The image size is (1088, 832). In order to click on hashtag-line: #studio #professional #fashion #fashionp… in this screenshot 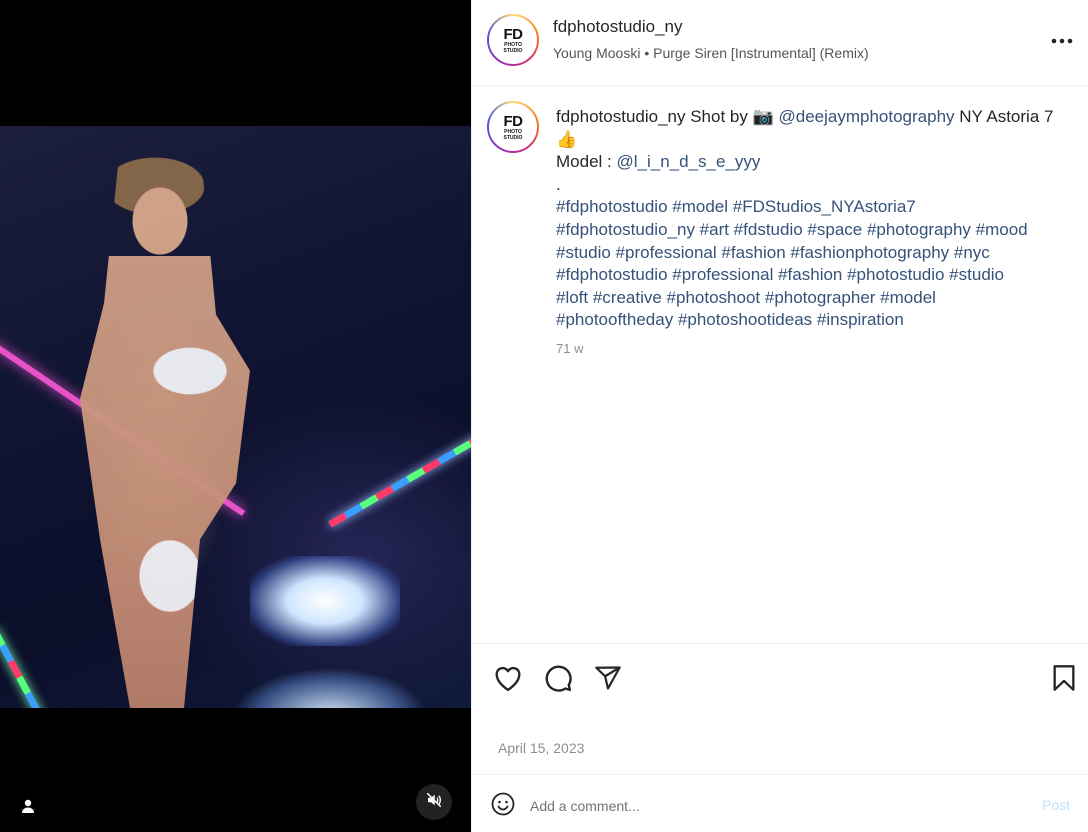, I will do `click(811, 253)`.